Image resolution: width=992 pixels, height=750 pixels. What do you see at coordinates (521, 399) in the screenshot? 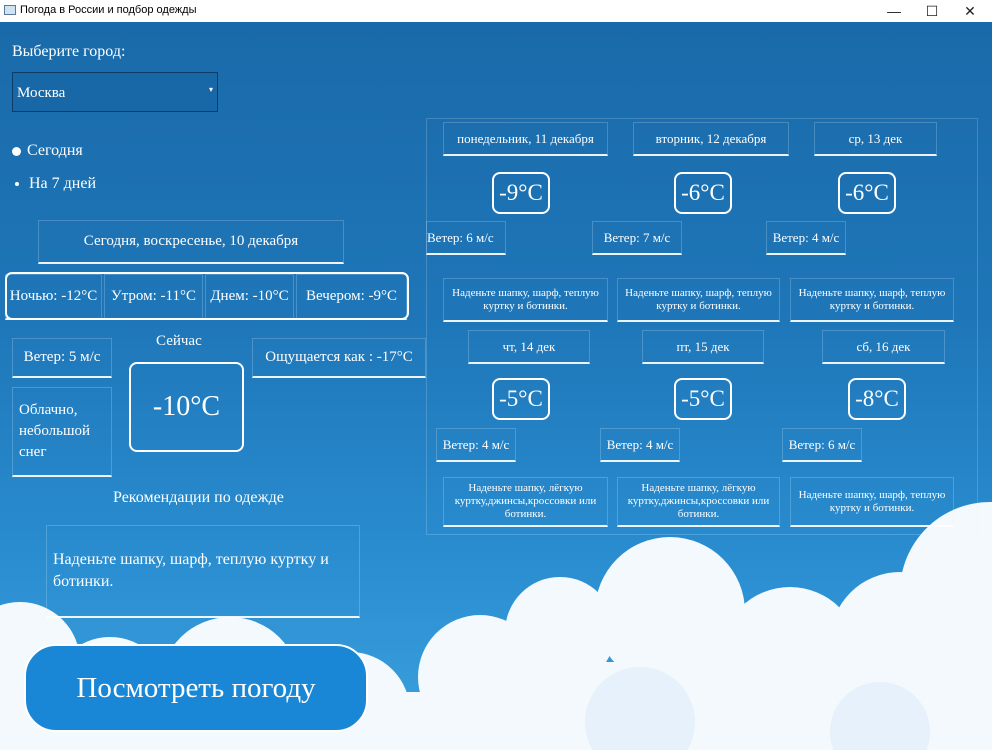
I see `forecast-day-4-temp: -5°C` at bounding box center [521, 399].